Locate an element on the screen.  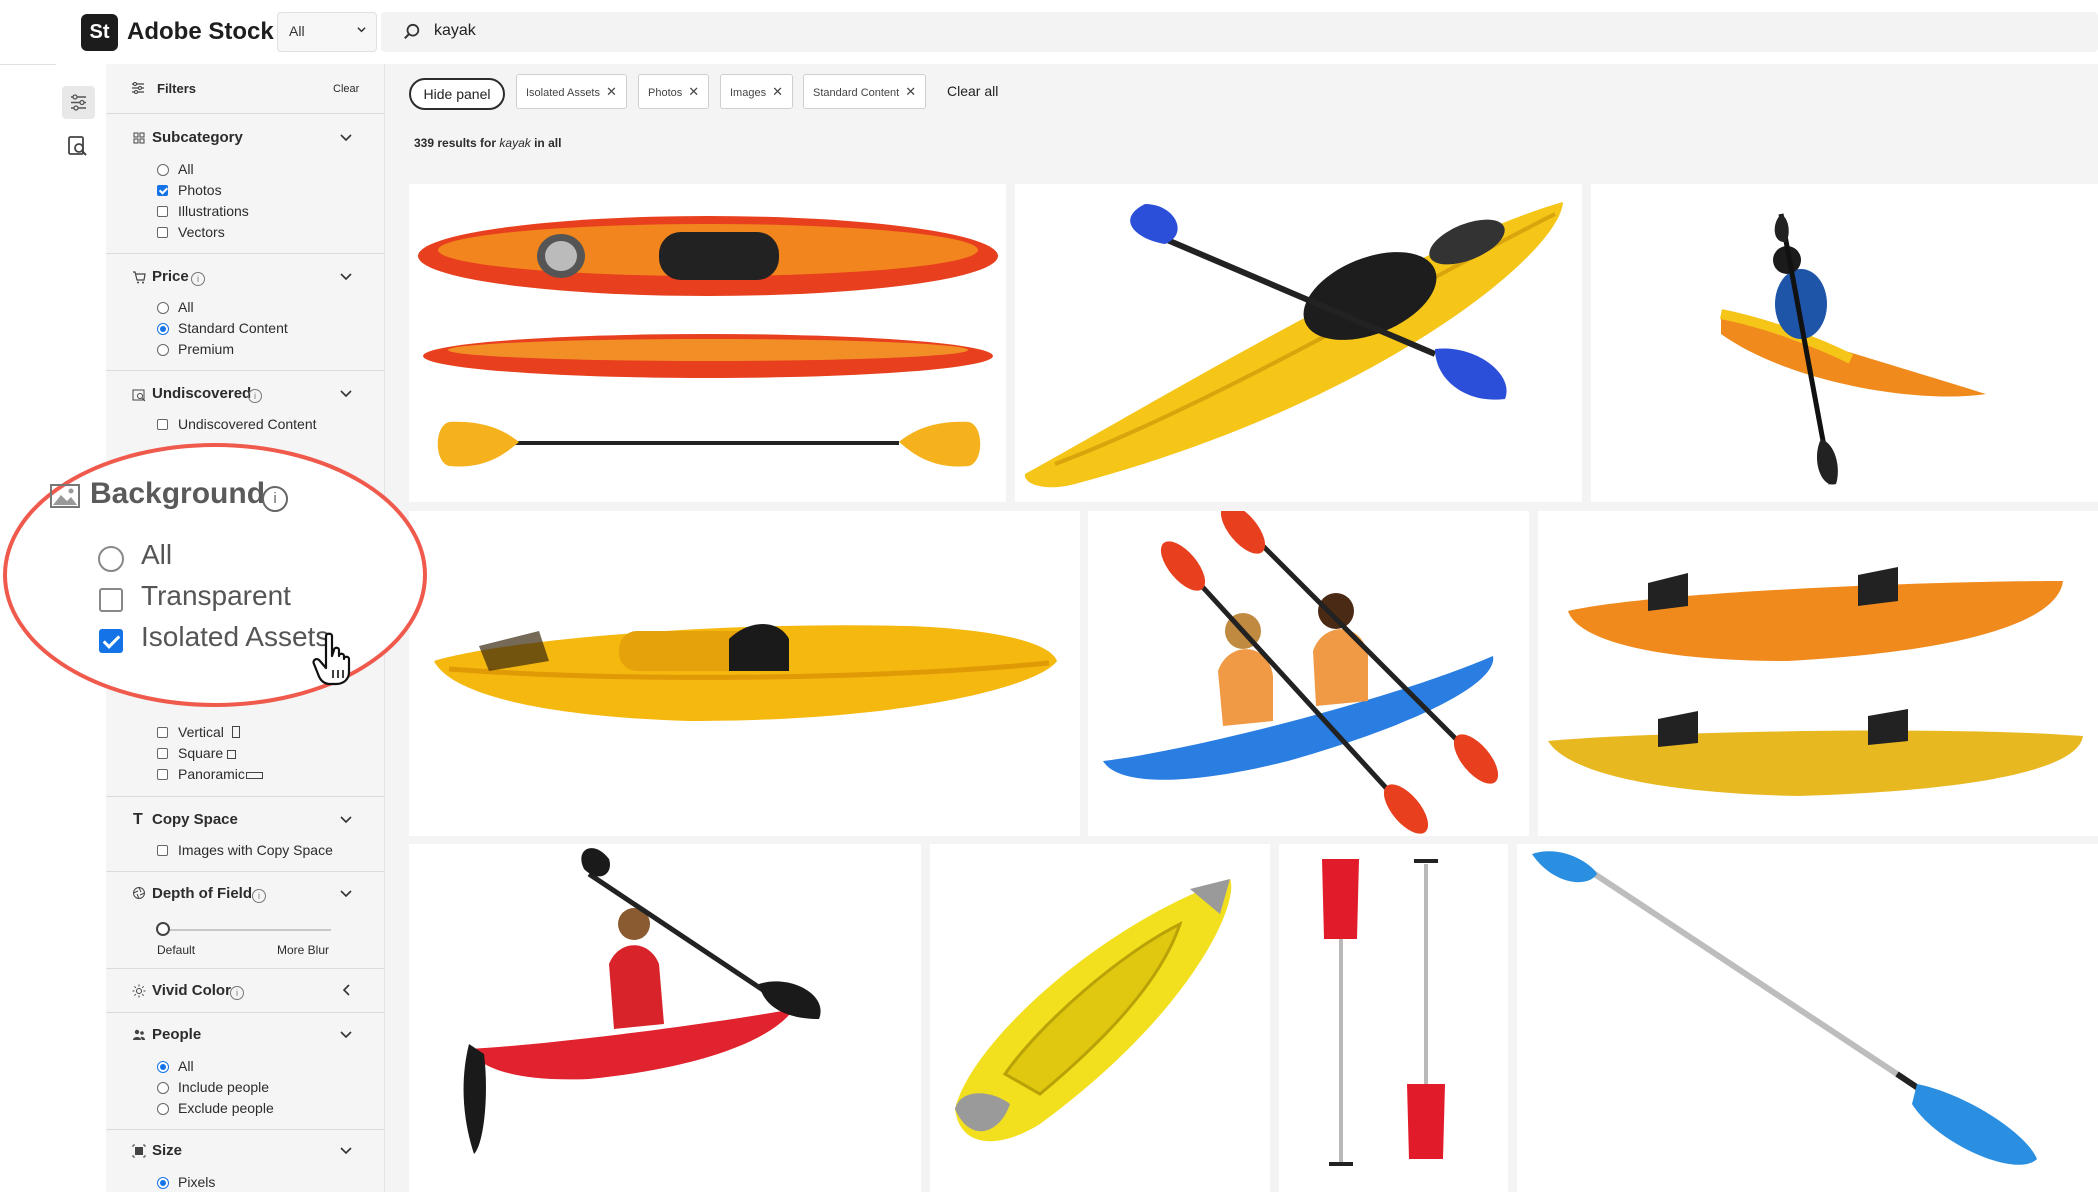
checkbox-subcategory-photos is located at coordinates (162, 190).